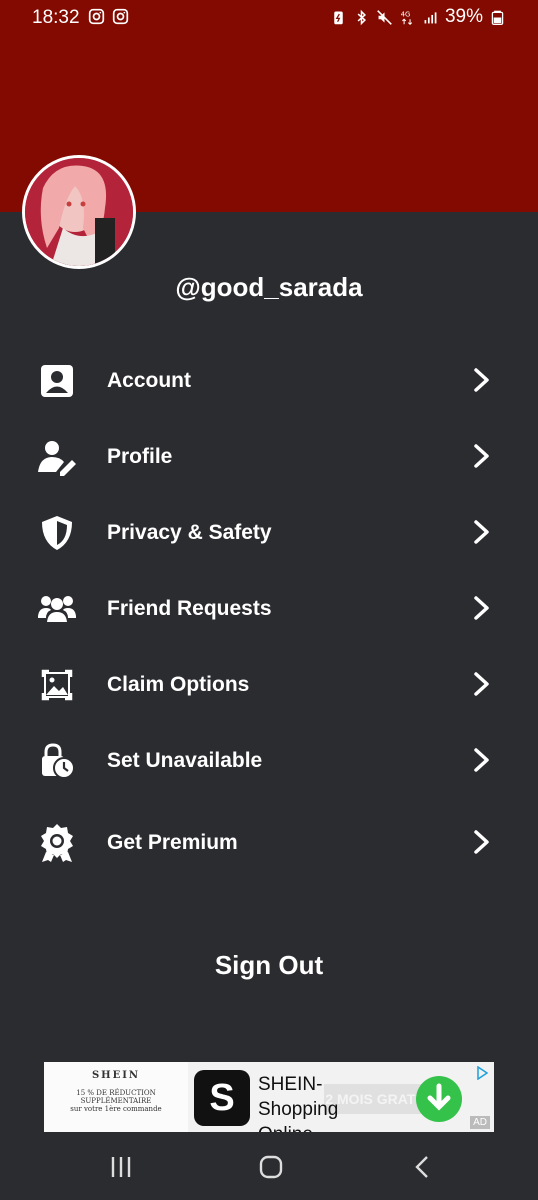 This screenshot has height=1200, width=538. Describe the element at coordinates (269, 760) in the screenshot. I see `menu-item-set-unavailable: Set Unavailable` at that location.